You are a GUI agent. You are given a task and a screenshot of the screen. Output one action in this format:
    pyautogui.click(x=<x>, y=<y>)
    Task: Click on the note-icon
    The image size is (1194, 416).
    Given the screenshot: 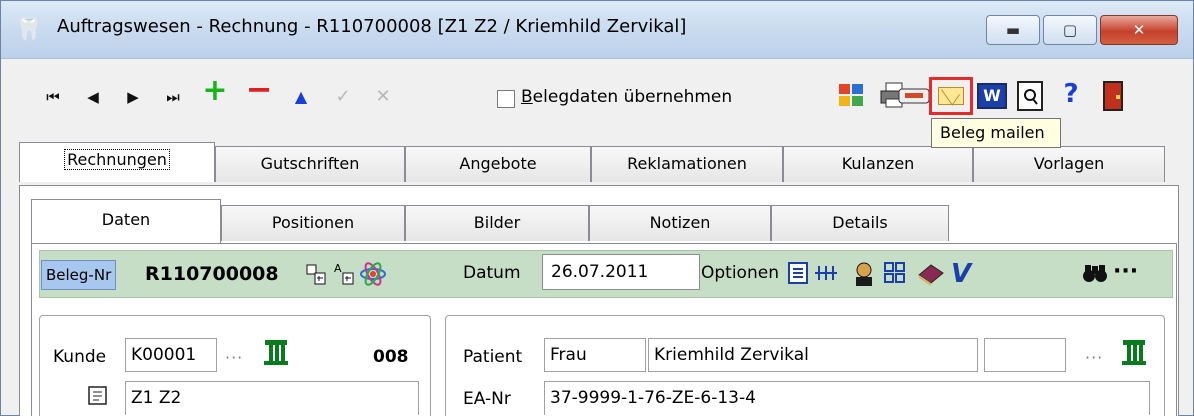 What is the action you would take?
    pyautogui.click(x=98, y=399)
    